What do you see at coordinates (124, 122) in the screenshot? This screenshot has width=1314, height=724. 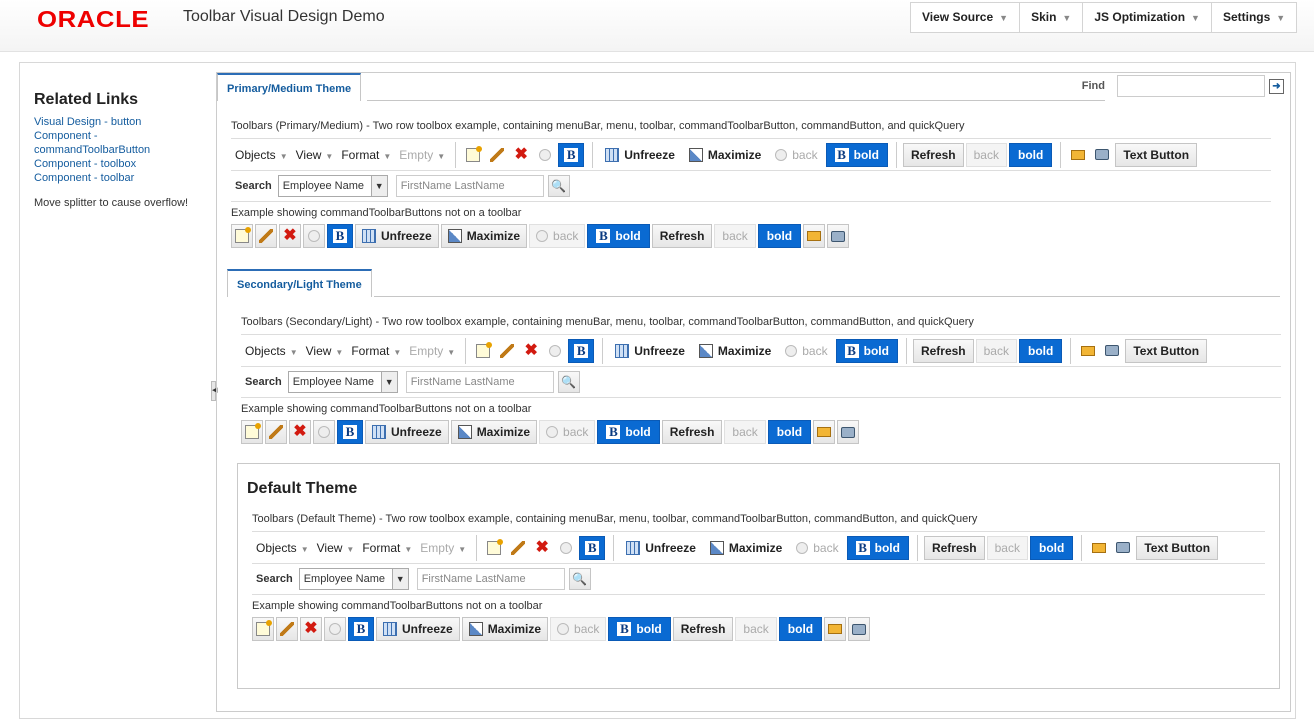 I see `link-visual-design-button: Visual Design - button` at bounding box center [124, 122].